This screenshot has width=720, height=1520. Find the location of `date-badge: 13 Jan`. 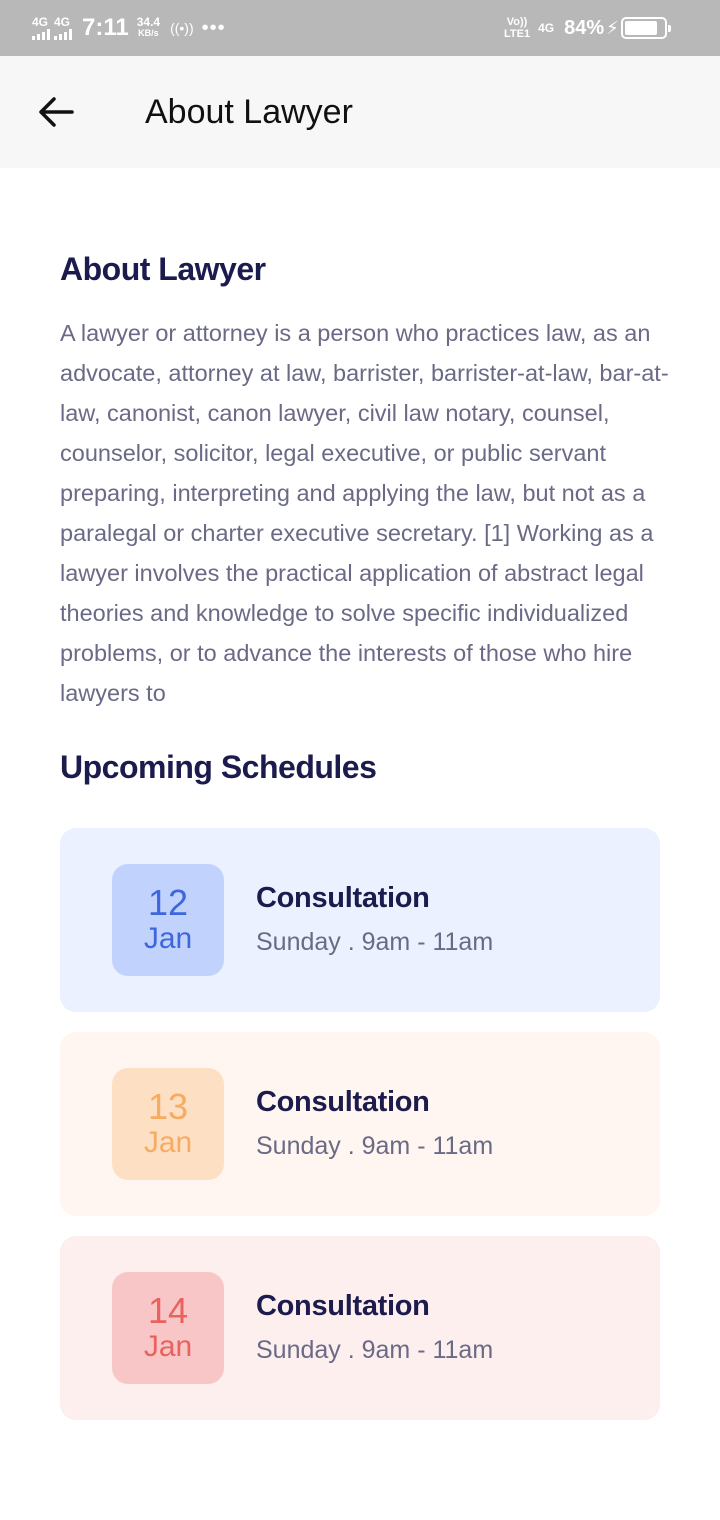

date-badge: 13 Jan is located at coordinates (168, 1124).